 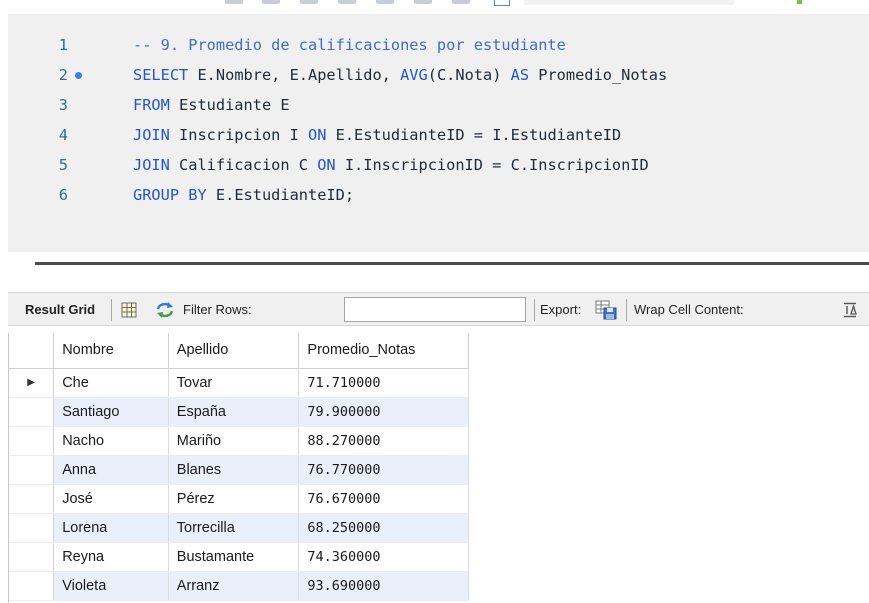 What do you see at coordinates (63, 165) in the screenshot?
I see `line-number: 5` at bounding box center [63, 165].